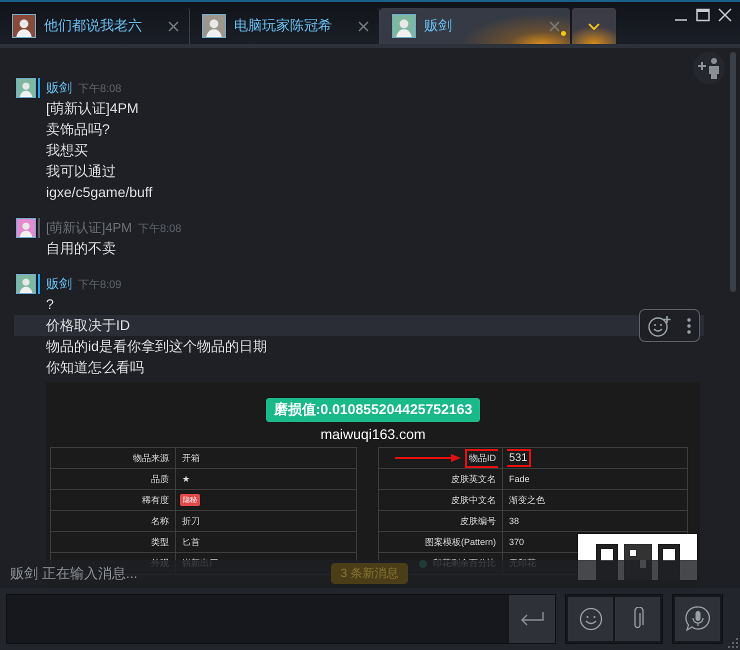 Image resolution: width=740 pixels, height=650 pixels. I want to click on cell-value: 38, so click(514, 521).